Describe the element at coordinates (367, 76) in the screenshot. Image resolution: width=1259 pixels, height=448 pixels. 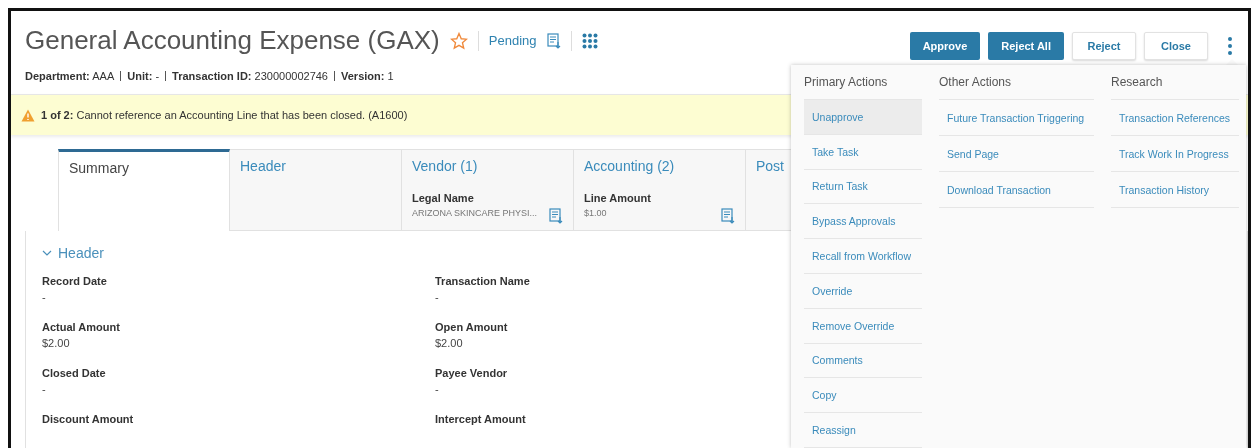
I see `meta-field: Version: 1` at that location.